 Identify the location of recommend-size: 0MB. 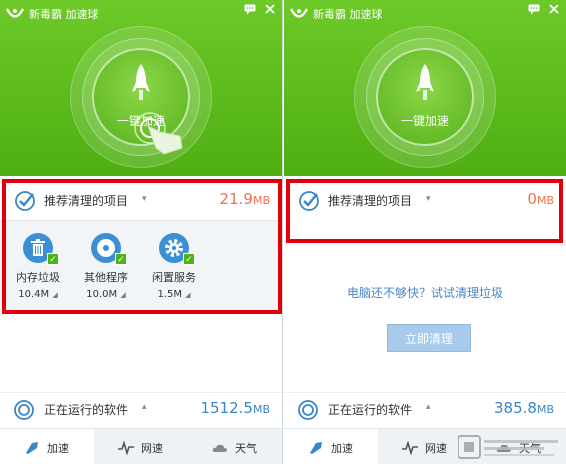
(540, 199).